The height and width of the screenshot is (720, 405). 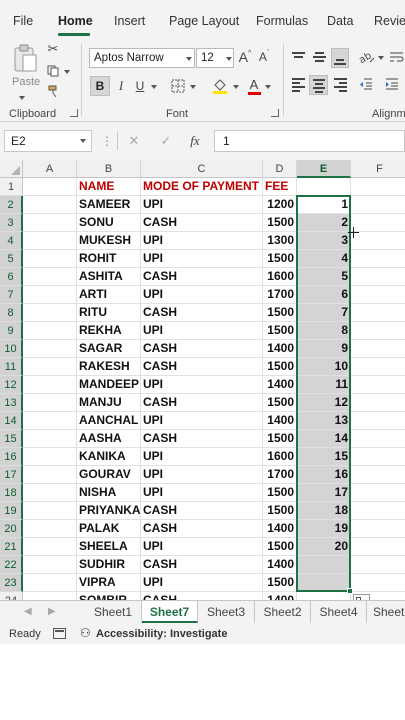 What do you see at coordinates (202, 547) in the screenshot?
I see `cell-c-21: UPI` at bounding box center [202, 547].